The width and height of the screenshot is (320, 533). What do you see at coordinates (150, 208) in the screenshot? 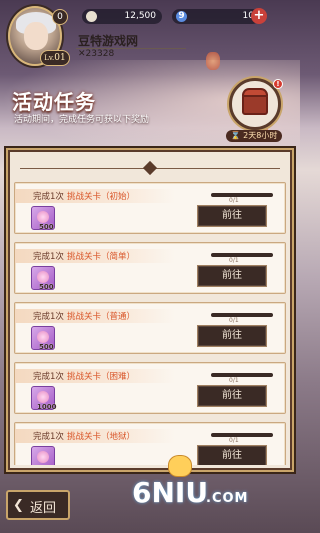
I see `task-row: 完成1次 挑战关卡（初始） 0/1 500 前往` at bounding box center [150, 208].